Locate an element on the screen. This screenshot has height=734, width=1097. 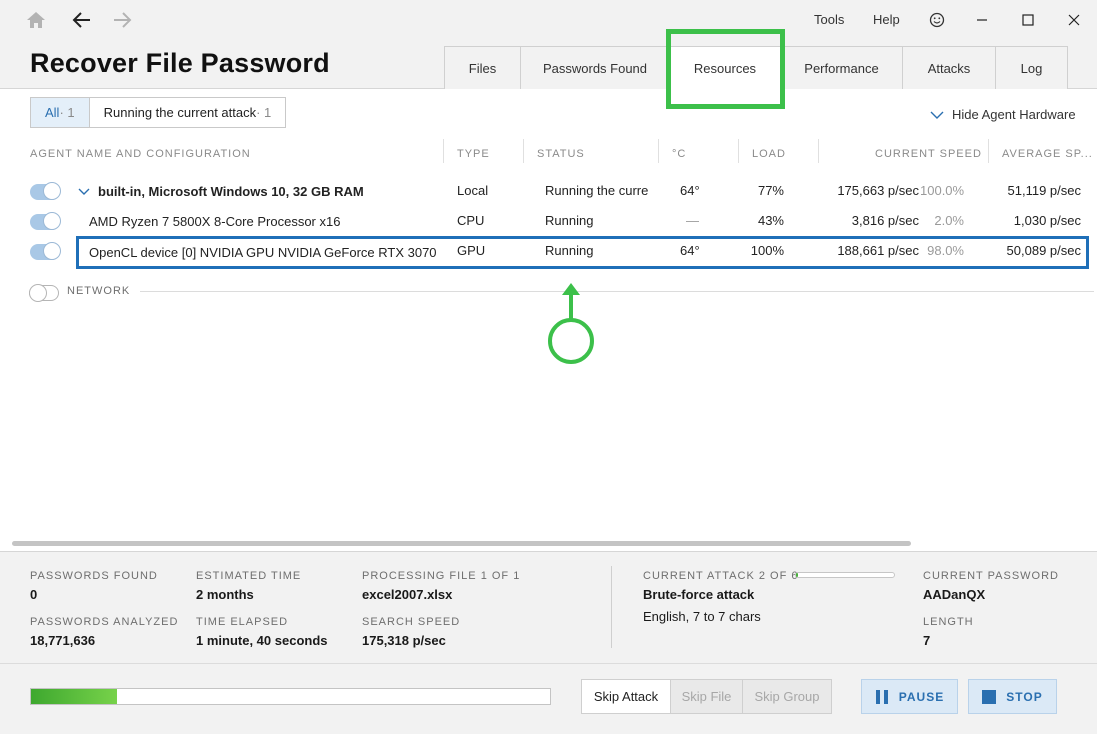
hide-agent-hardware-button: Hide Agent Hardware is located at coordinates (1003, 114).